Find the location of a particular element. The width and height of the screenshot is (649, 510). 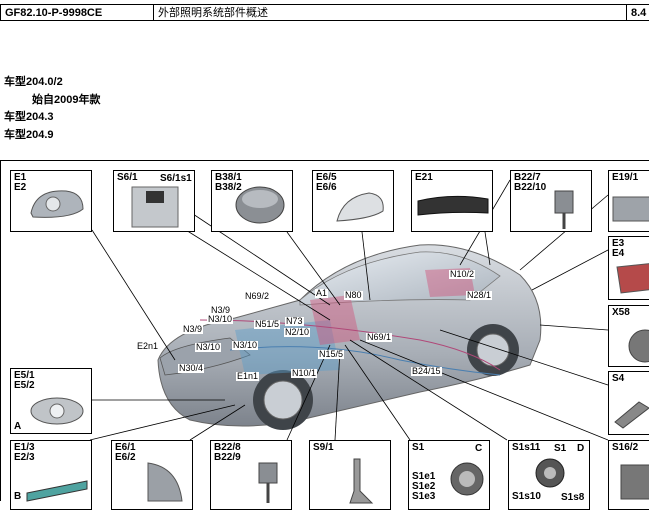

box-e6-5: E6/5 E6/6 is located at coordinates (353, 201).